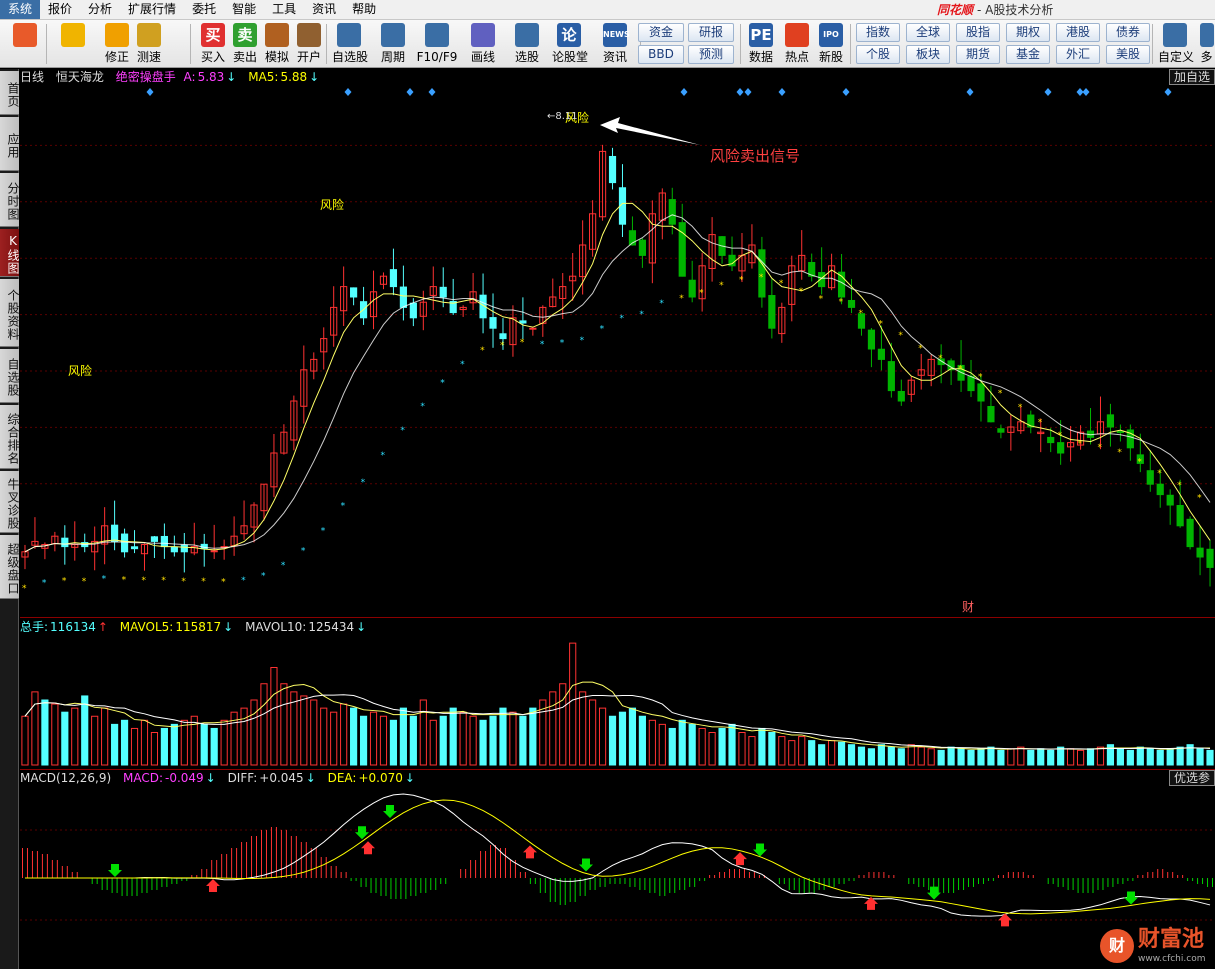 Image resolution: width=1215 pixels, height=969 pixels. I want to click on buy-icon: 买, so click(213, 35).